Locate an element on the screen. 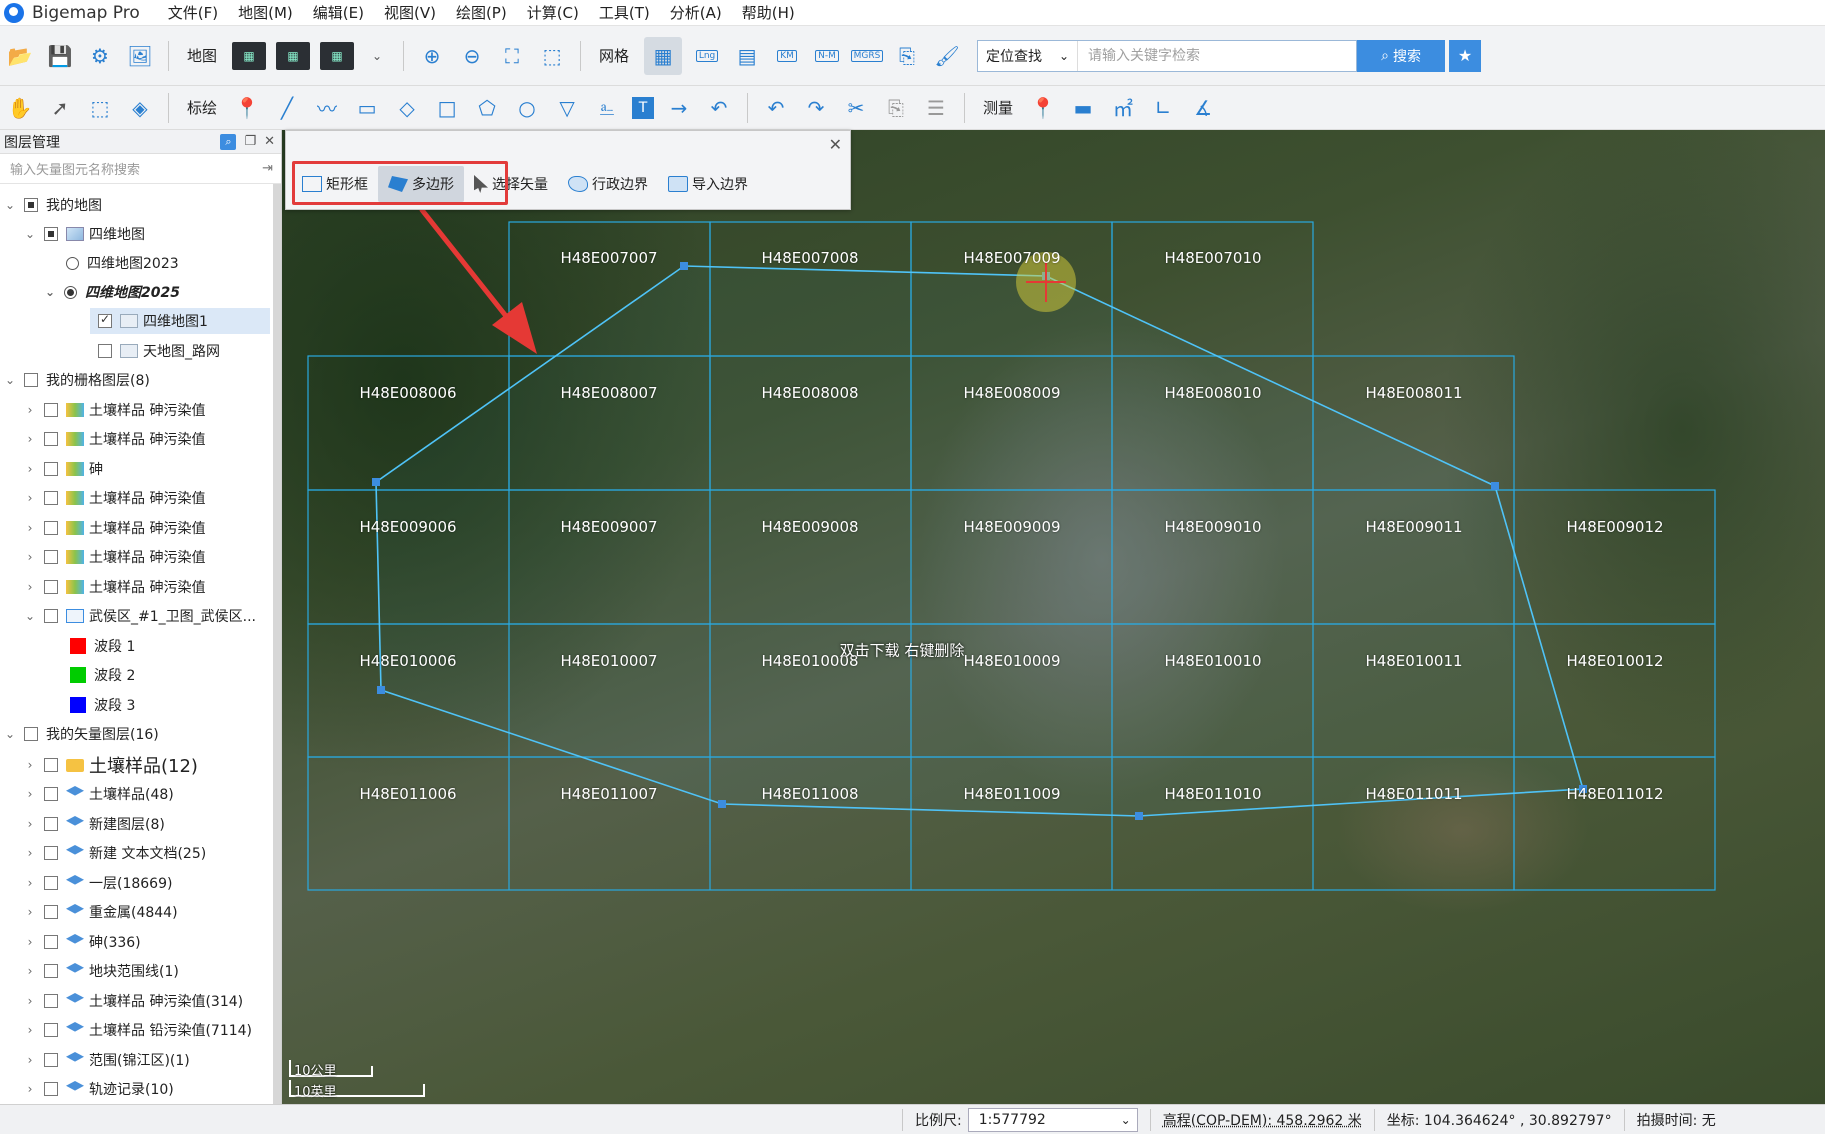 This screenshot has width=1825, height=1134. mgrs-grid-icon: MGRS is located at coordinates (867, 56).